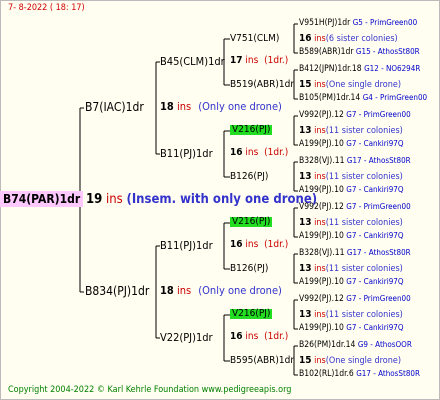 This screenshot has height=400, width=440. Describe the element at coordinates (321, 161) in the screenshot. I see `gen4-queen-7: B328(VJ).11` at that location.